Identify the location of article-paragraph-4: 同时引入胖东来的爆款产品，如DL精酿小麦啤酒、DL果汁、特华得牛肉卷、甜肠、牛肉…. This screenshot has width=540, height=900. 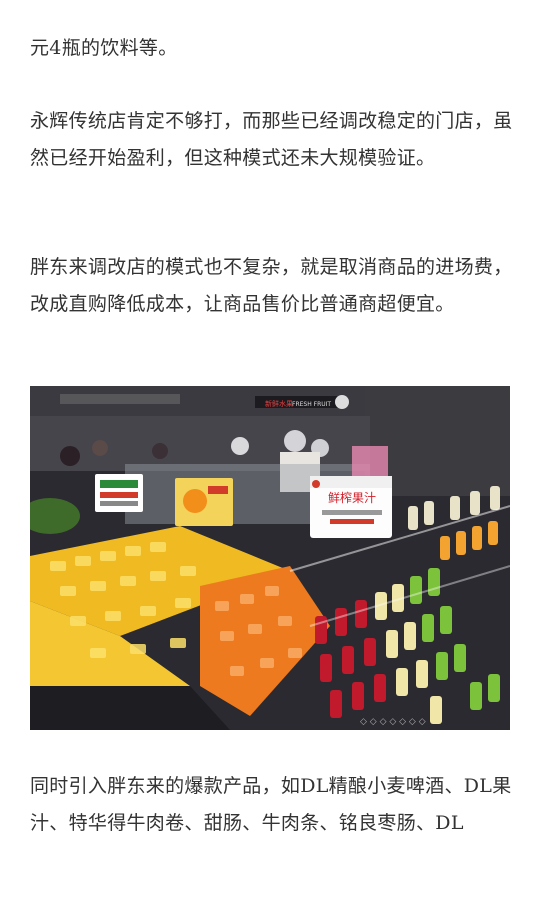
(271, 804).